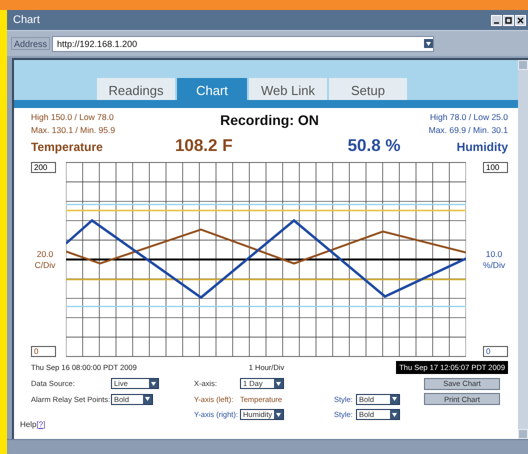 This screenshot has width=528, height=454. Describe the element at coordinates (374, 146) in the screenshot. I see `humidity-reading: 50.8 %` at that location.